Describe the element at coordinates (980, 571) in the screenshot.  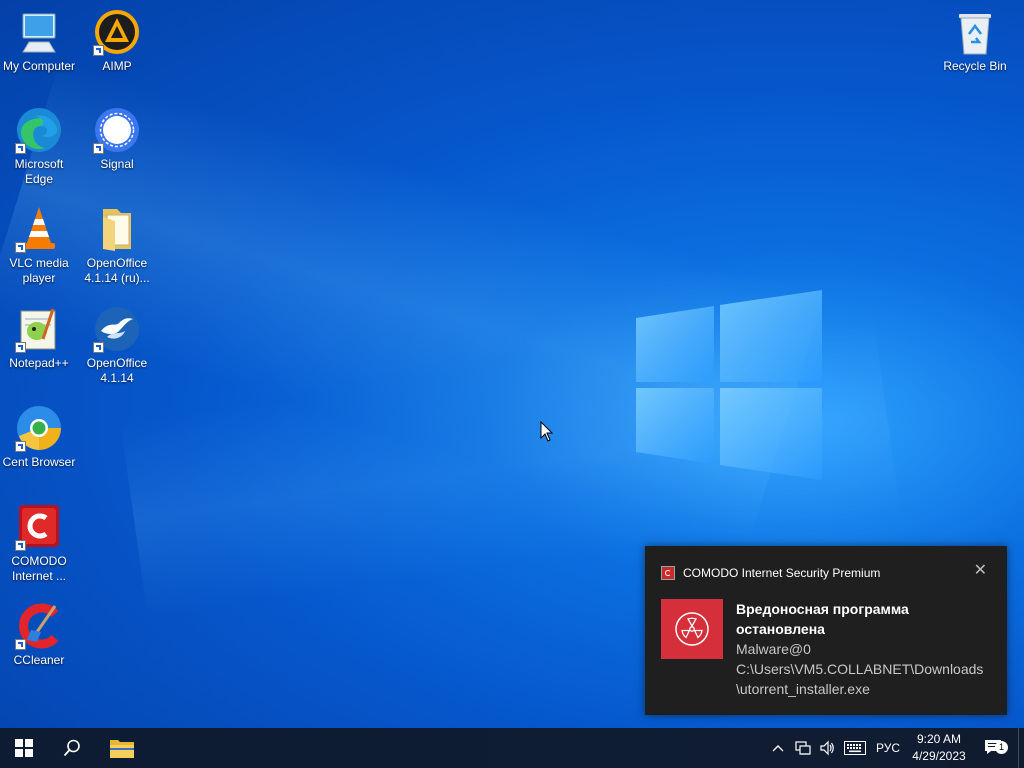
I see `close-icon: ✕` at that location.